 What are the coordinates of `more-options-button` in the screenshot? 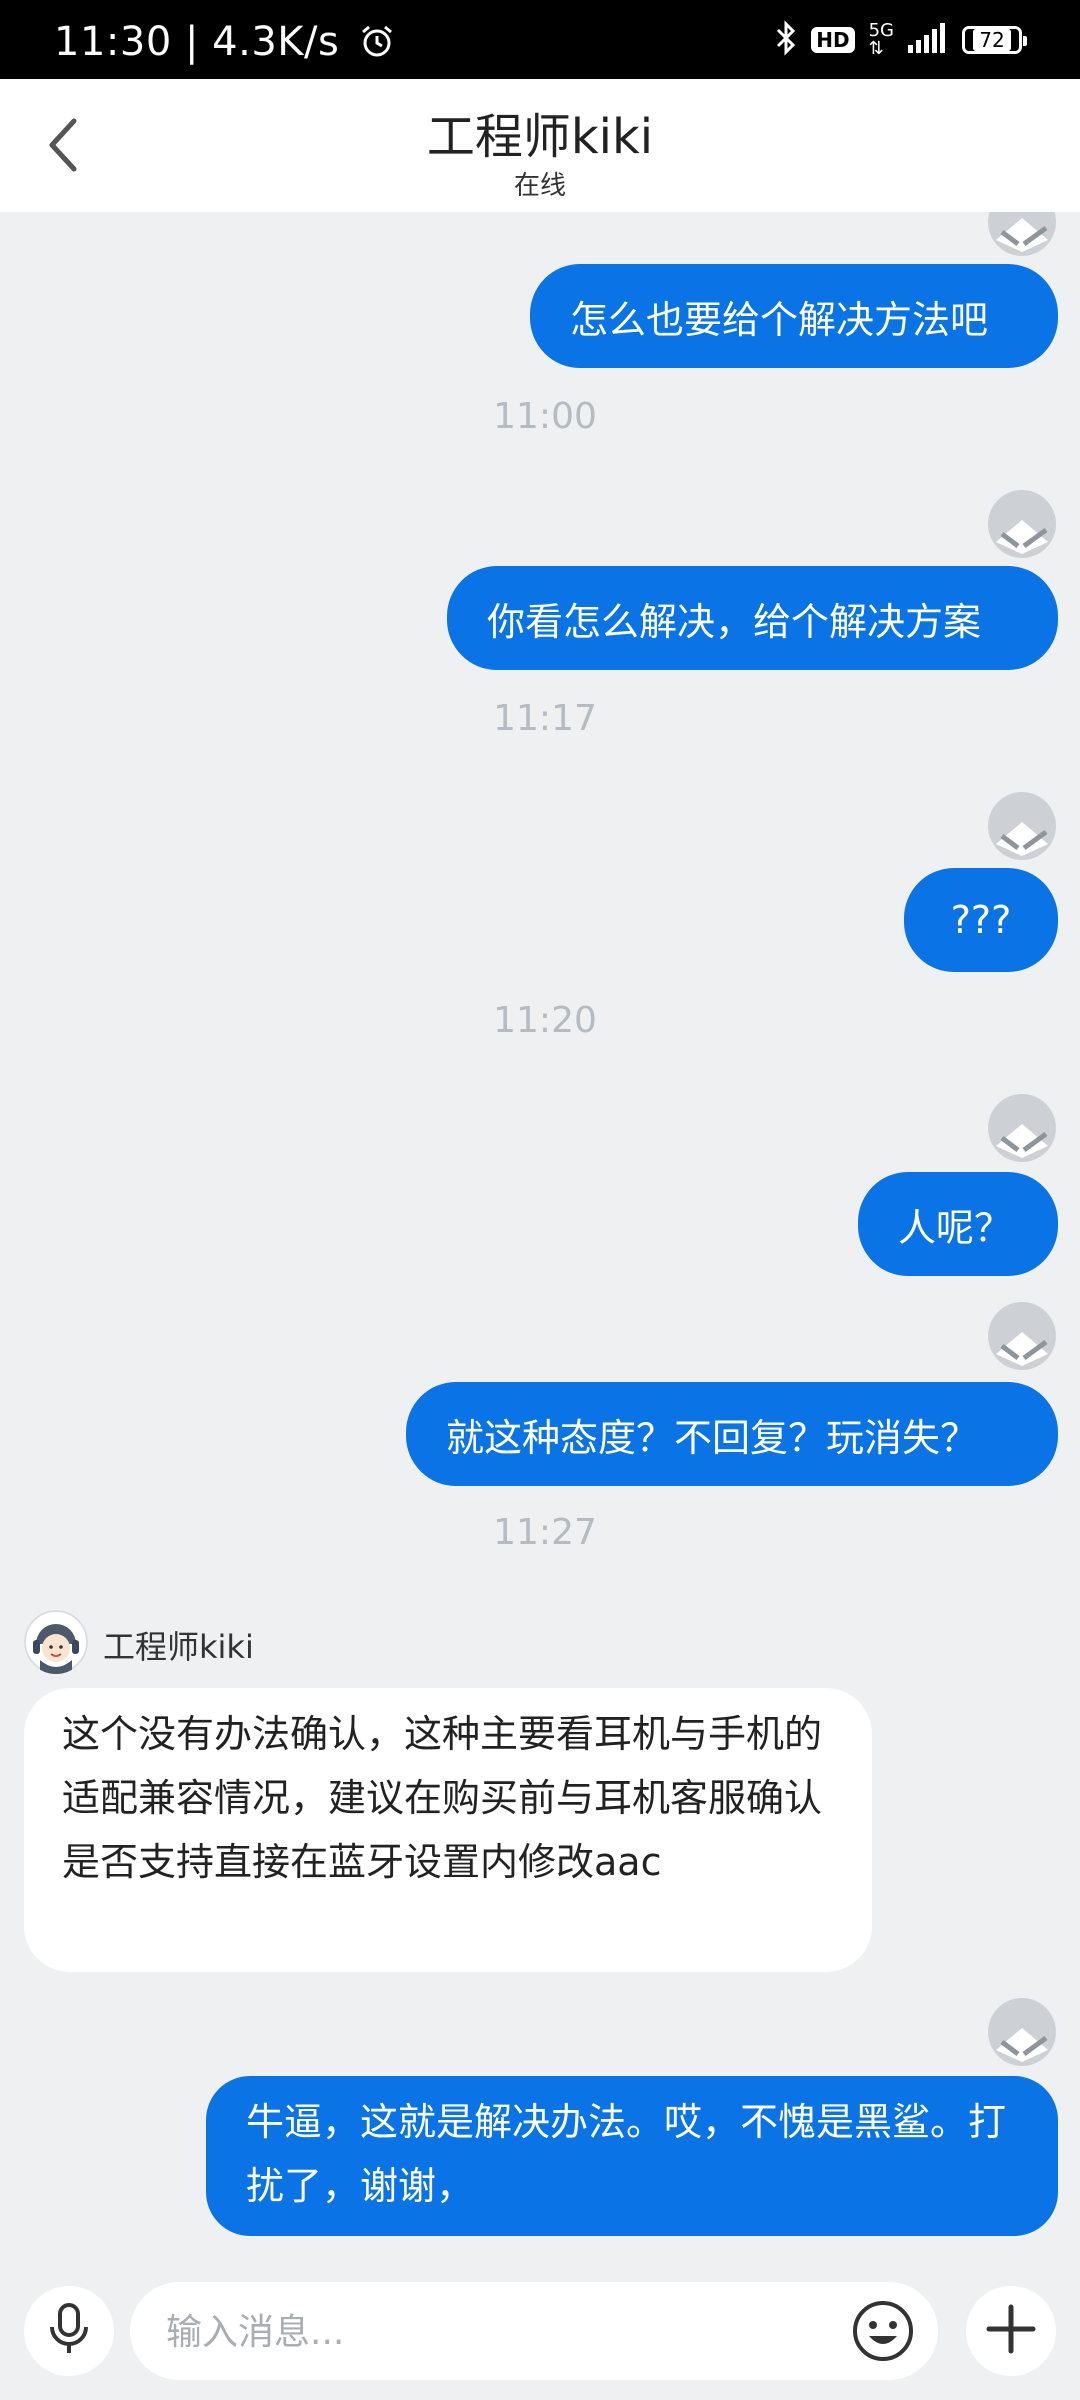 It's located at (1011, 2331).